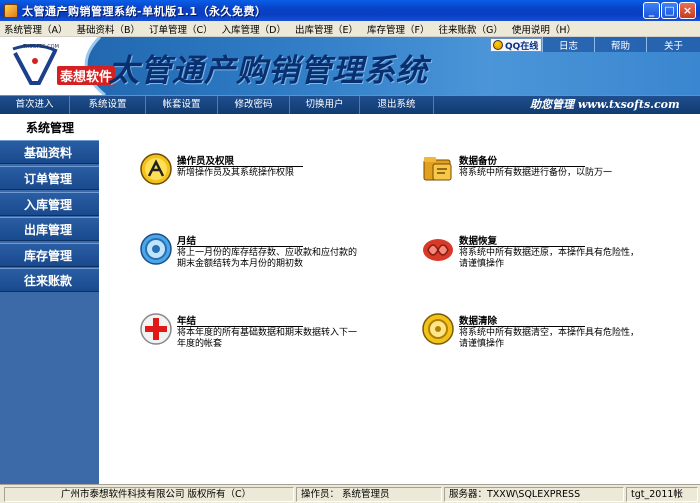  I want to click on menu-stock-in: 入库管理（D）, so click(254, 29).